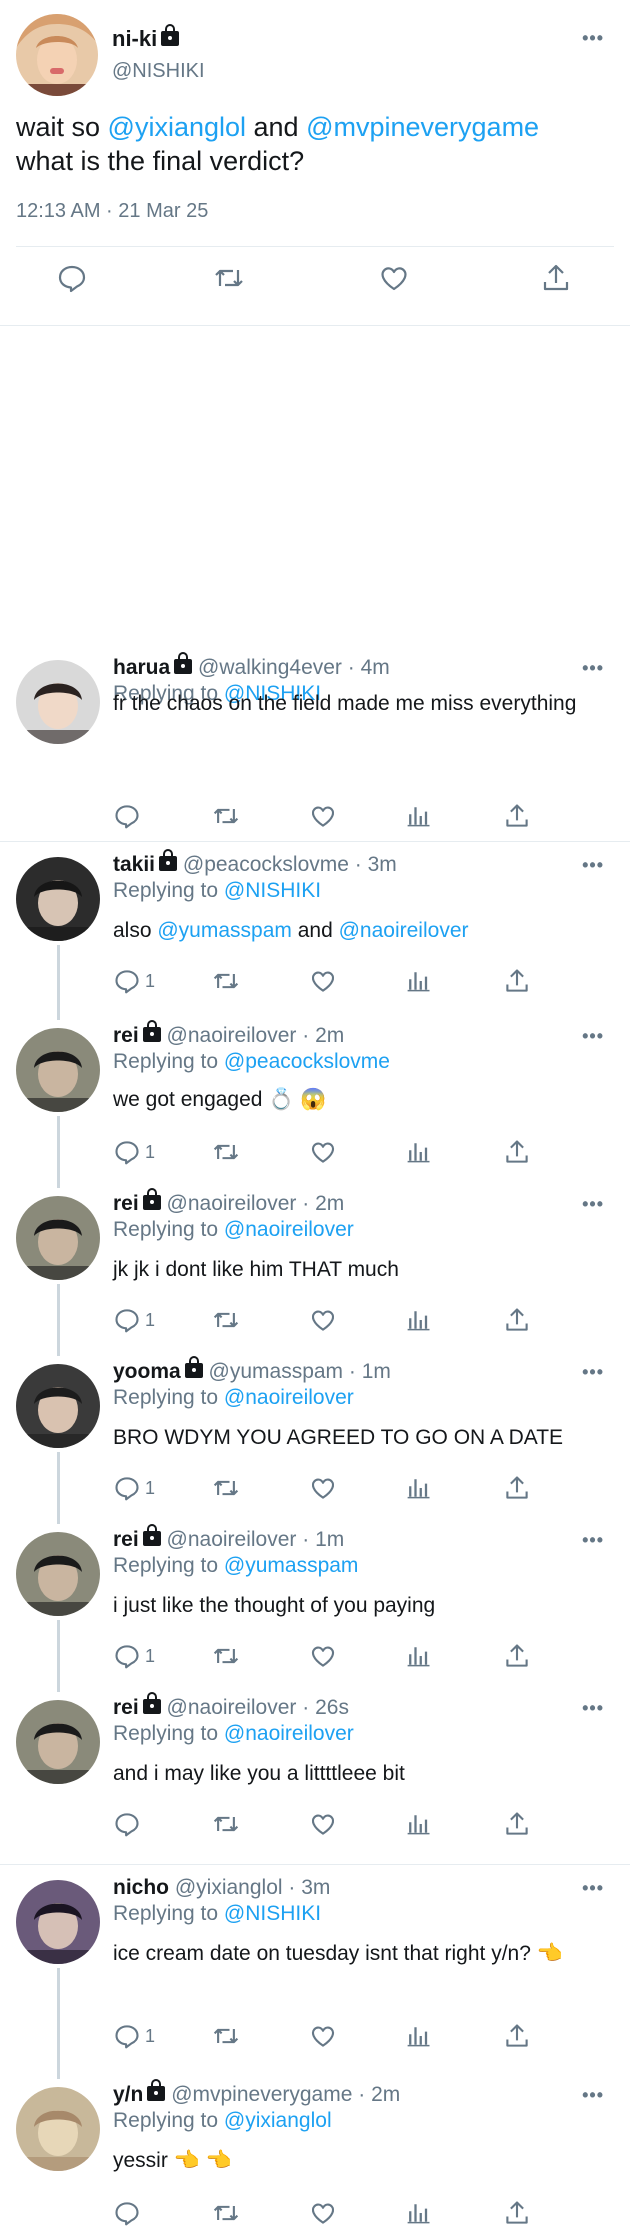  Describe the element at coordinates (141, 1887) in the screenshot. I see `display-name: nicho` at that location.